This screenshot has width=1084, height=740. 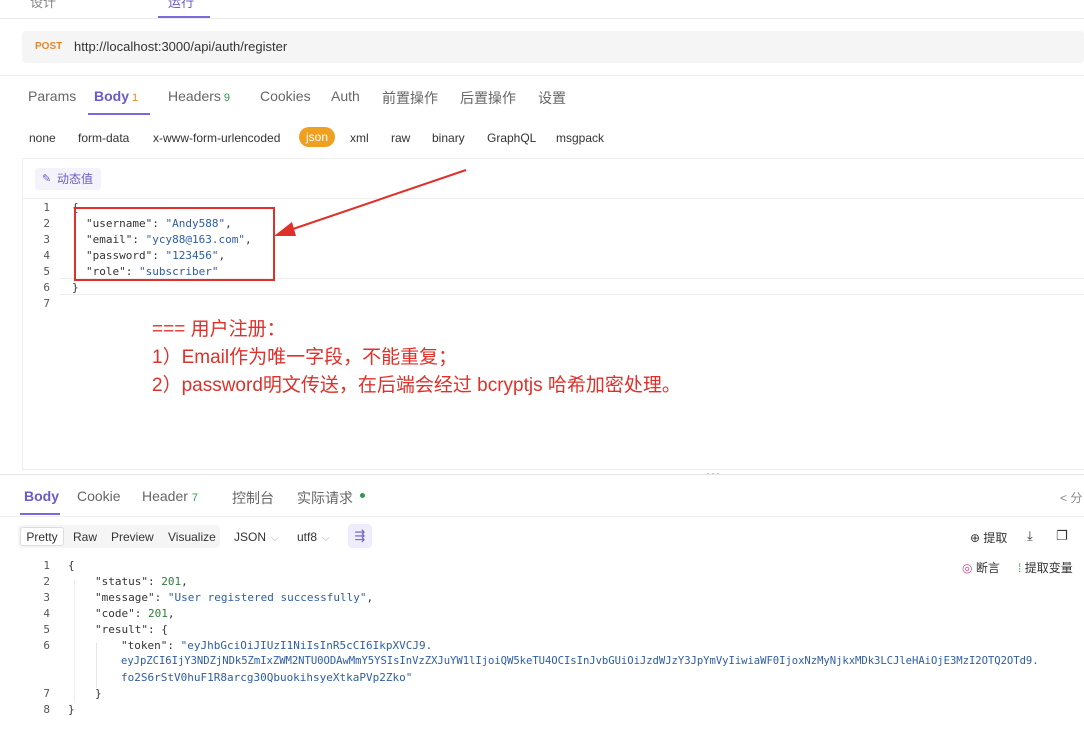 What do you see at coordinates (1020, 568) in the screenshot?
I see `variable-icon: ⁞` at bounding box center [1020, 568].